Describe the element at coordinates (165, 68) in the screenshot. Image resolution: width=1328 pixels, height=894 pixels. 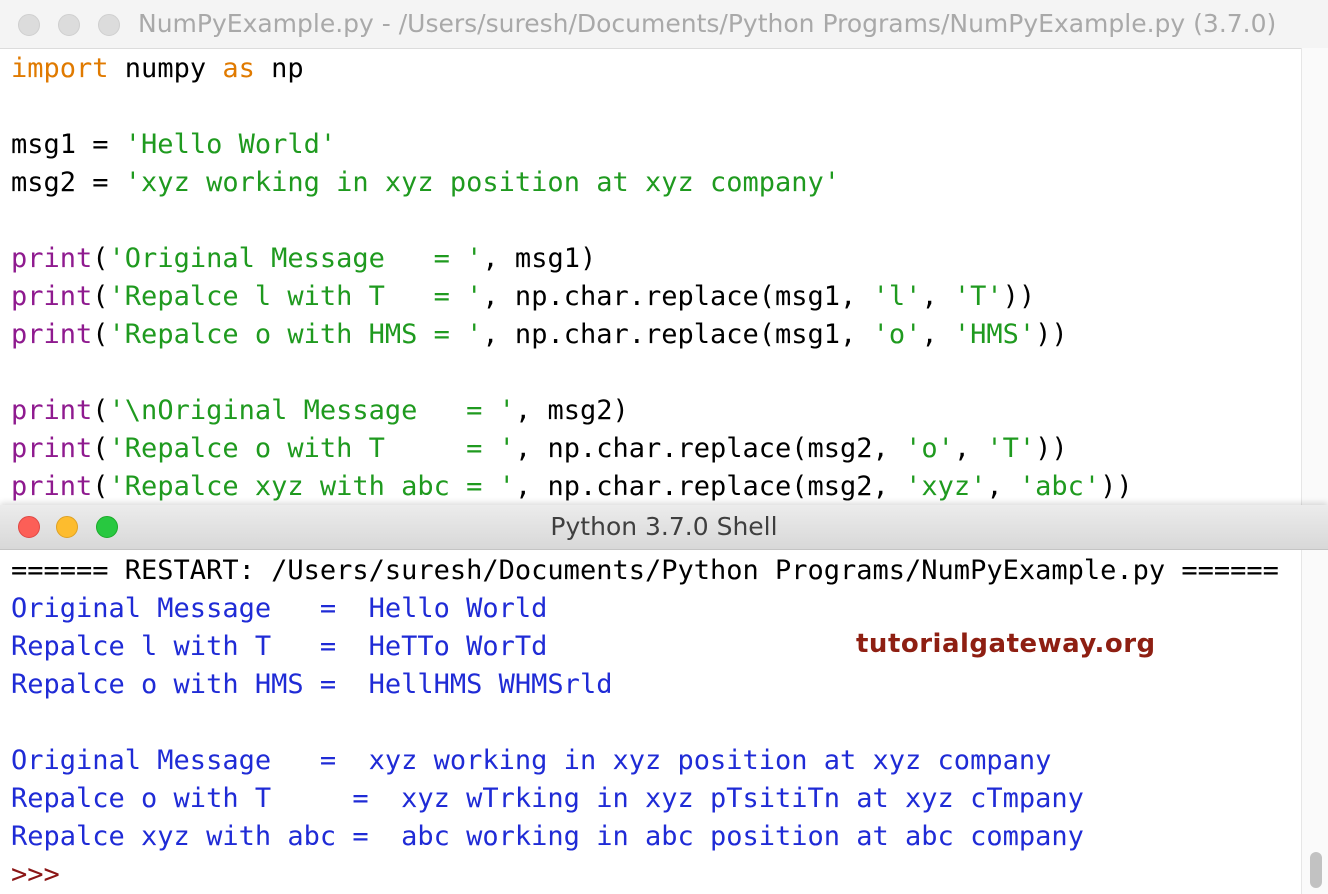
I see `code-token: numpy` at that location.